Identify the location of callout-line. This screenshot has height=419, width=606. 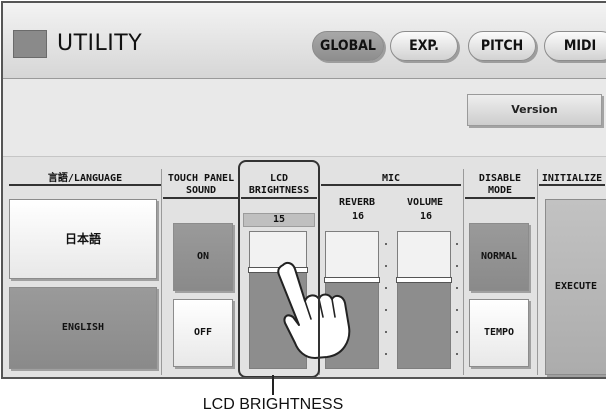
(273, 385).